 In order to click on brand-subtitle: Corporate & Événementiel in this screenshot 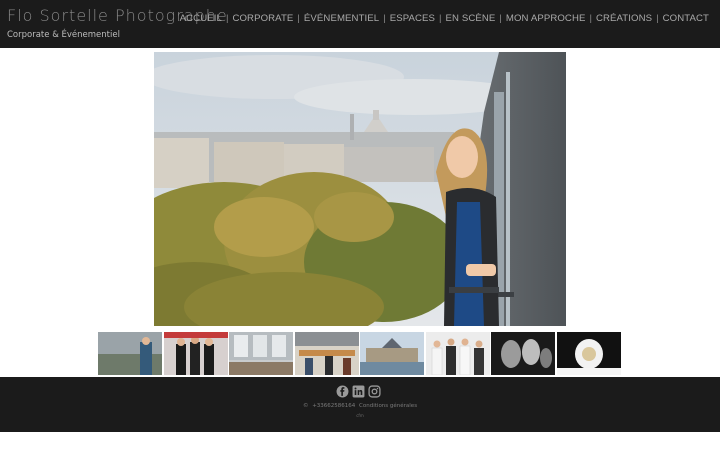, I will do `click(63, 35)`.